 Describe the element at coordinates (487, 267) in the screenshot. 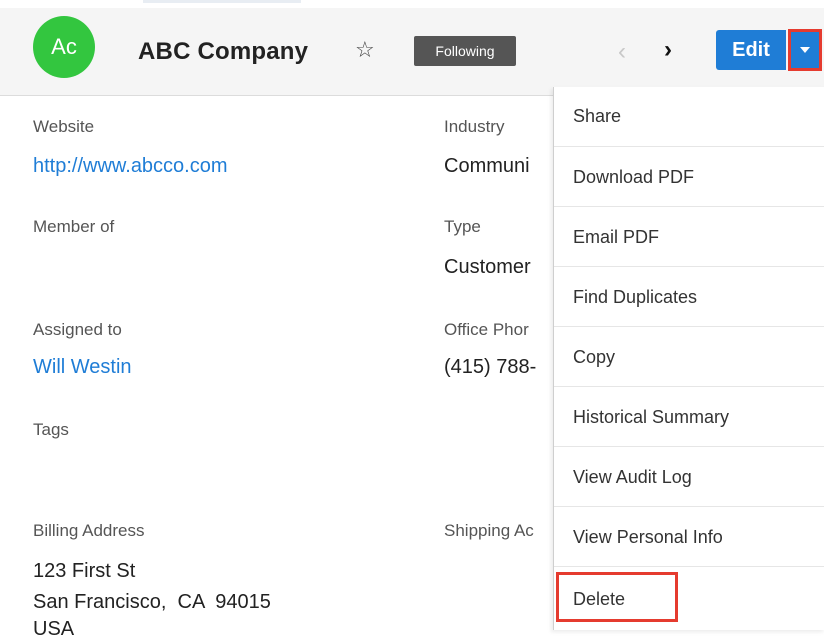

I see `type-value: Customer` at that location.